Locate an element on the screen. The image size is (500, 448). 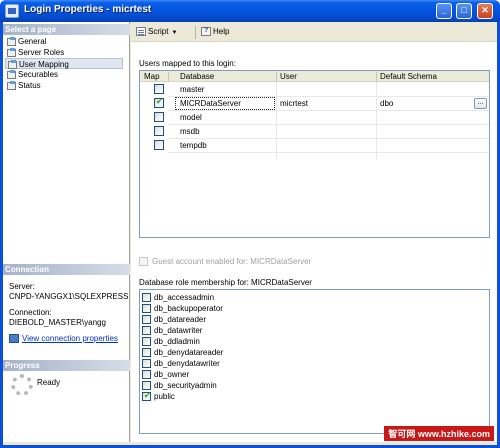
dropdown-arrow-icon: ▼ is located at coordinates (174, 33).